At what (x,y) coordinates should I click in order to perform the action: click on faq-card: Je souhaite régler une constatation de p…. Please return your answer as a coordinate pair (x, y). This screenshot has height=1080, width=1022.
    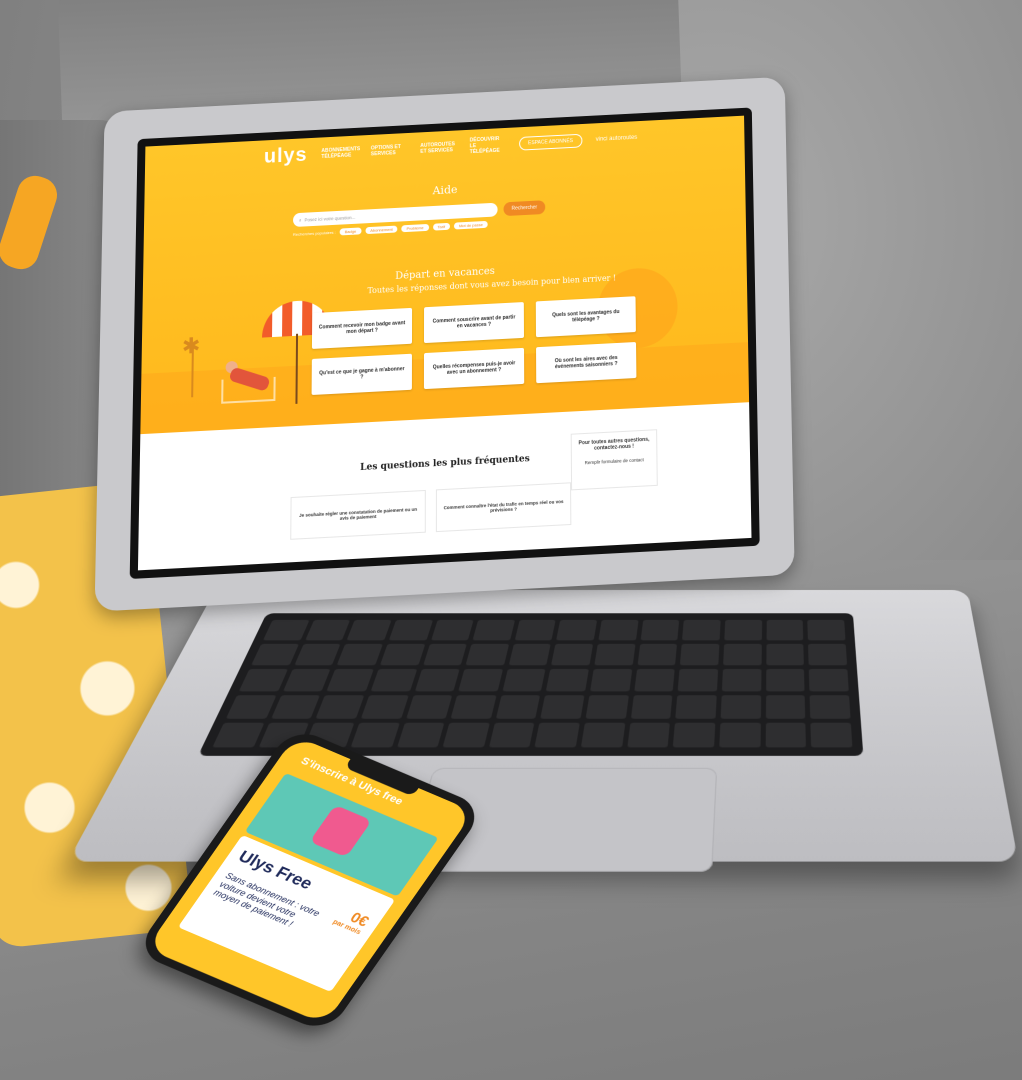
    Looking at the image, I should click on (358, 514).